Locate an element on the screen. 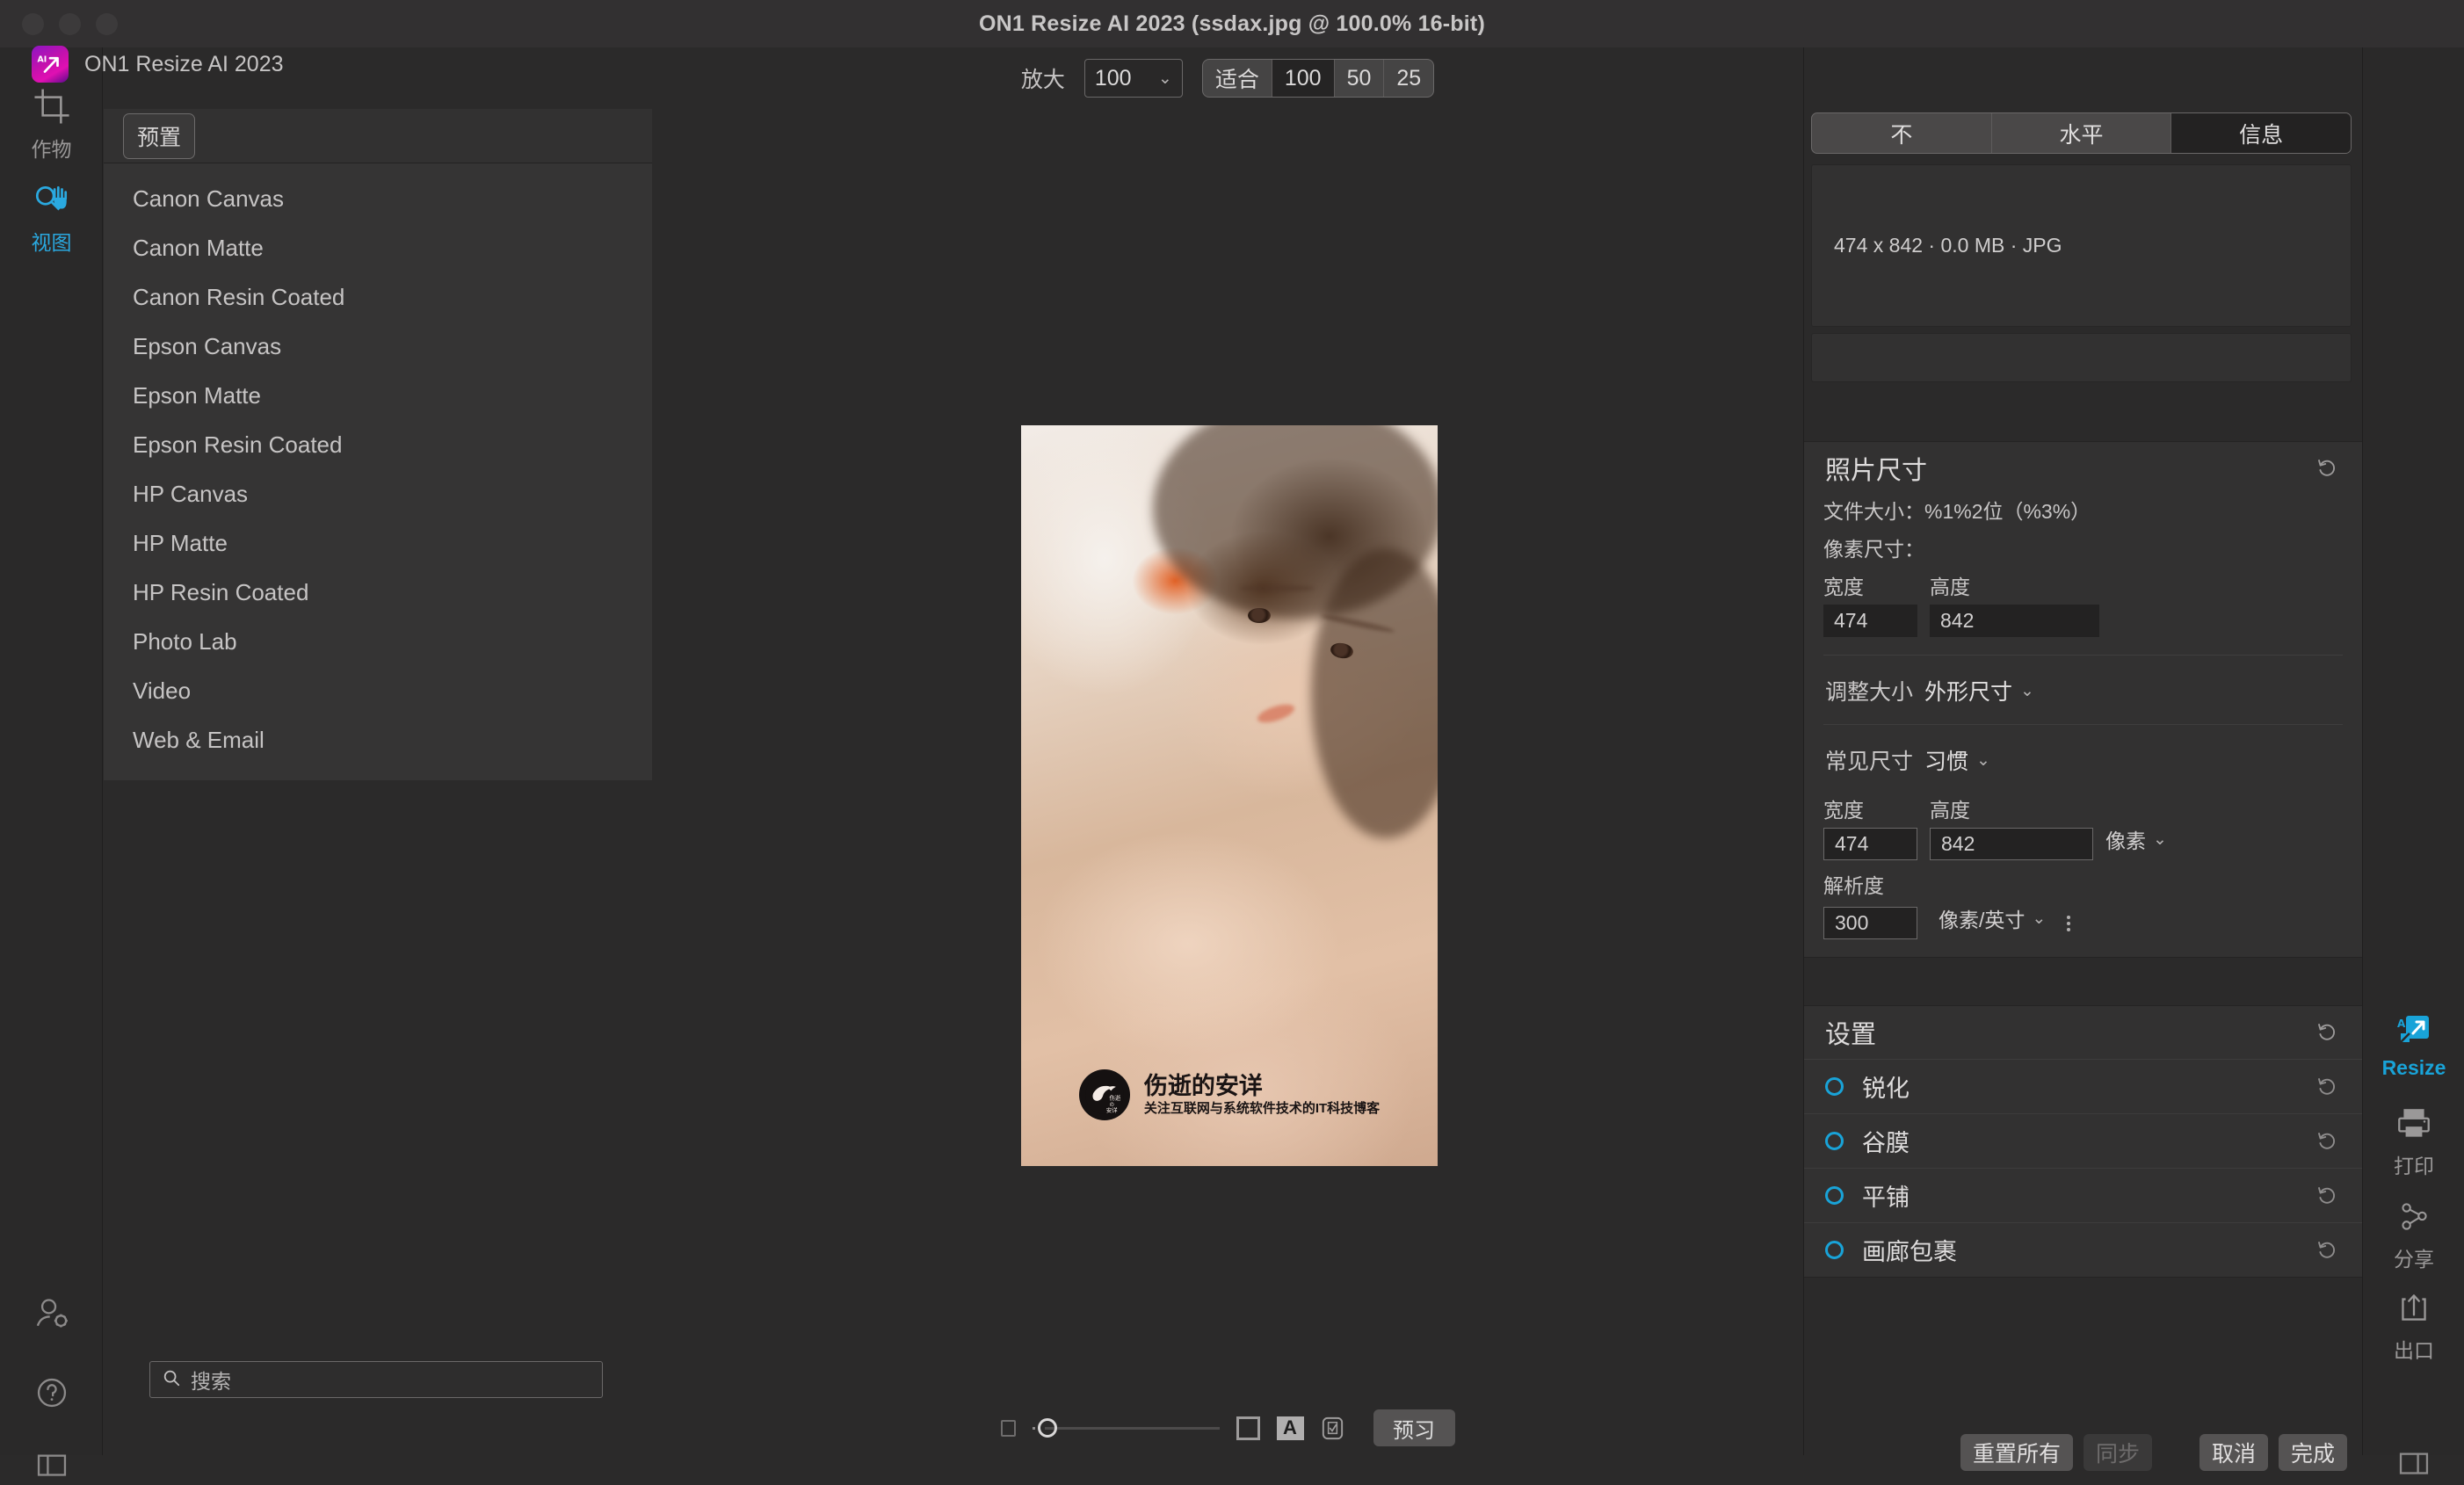  help-icon is located at coordinates (52, 1393).